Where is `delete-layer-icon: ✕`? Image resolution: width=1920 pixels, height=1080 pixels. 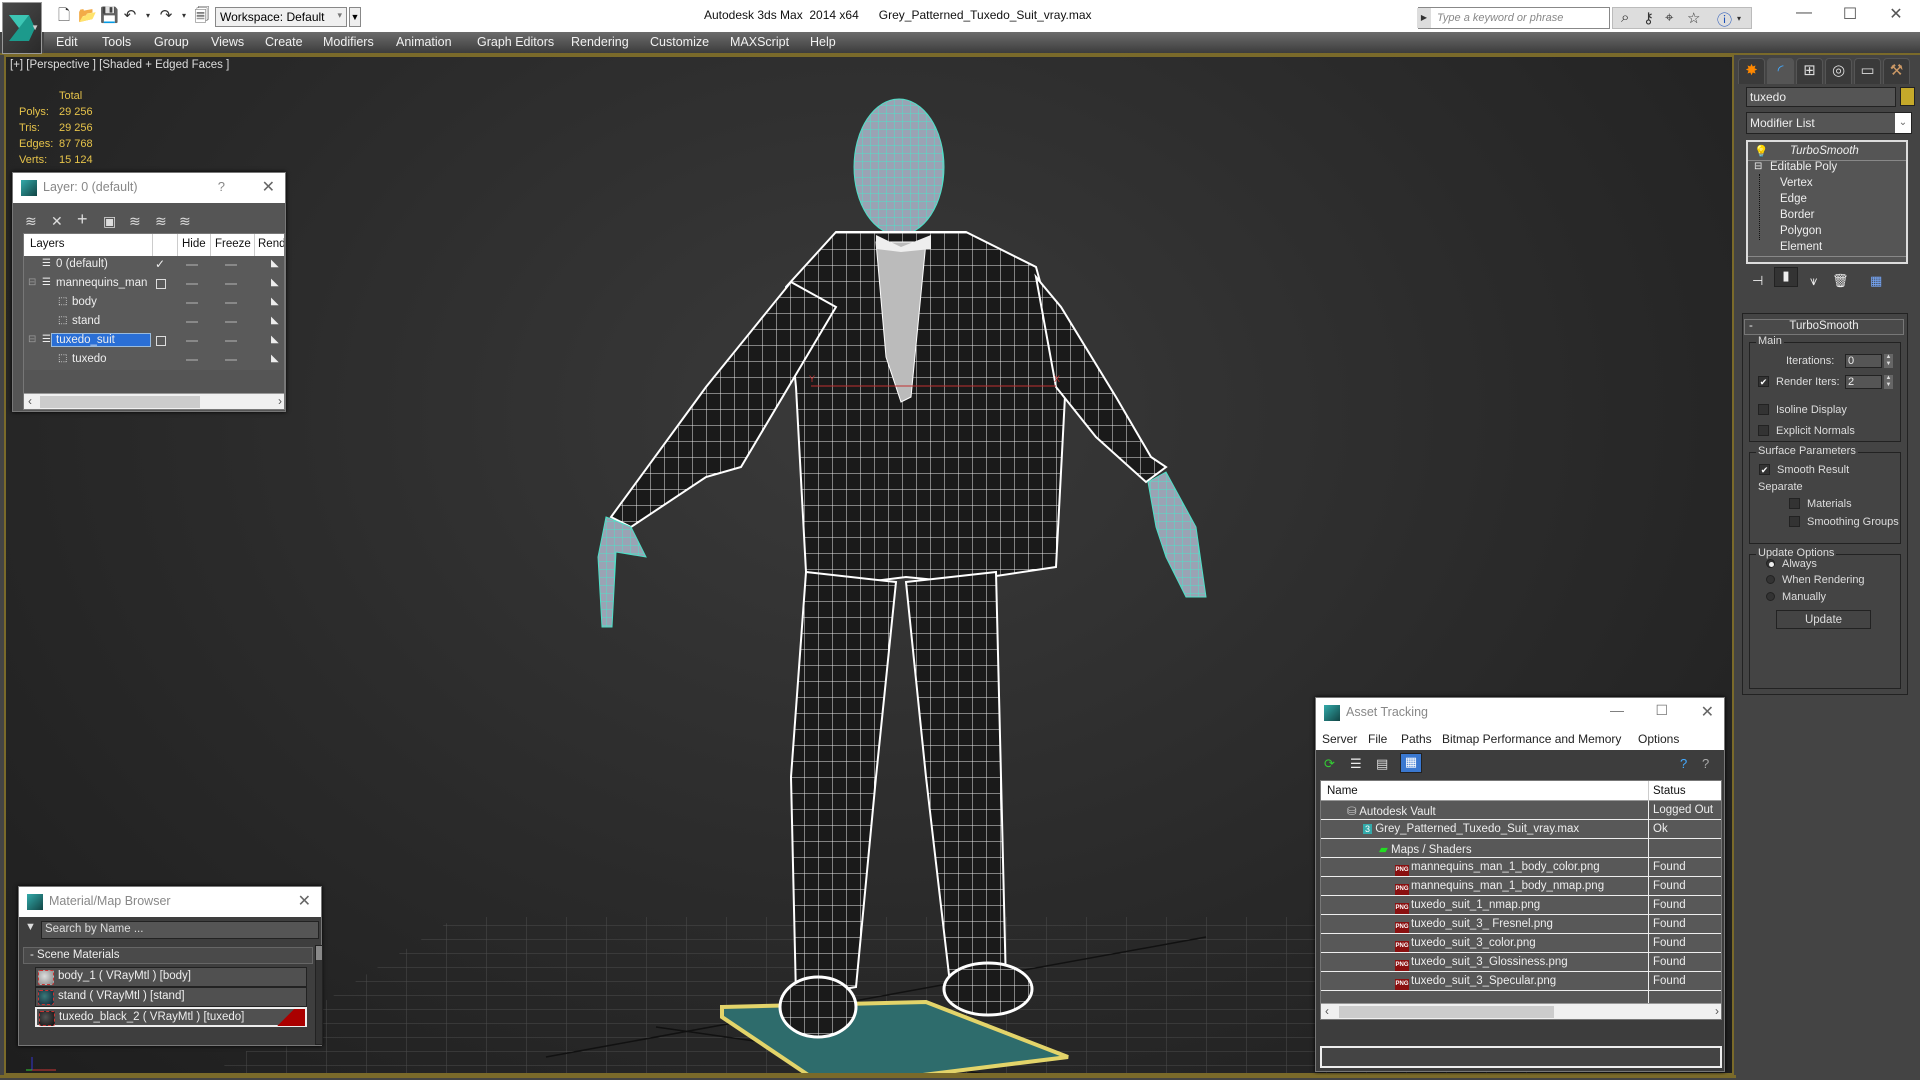 delete-layer-icon: ✕ is located at coordinates (57, 221).